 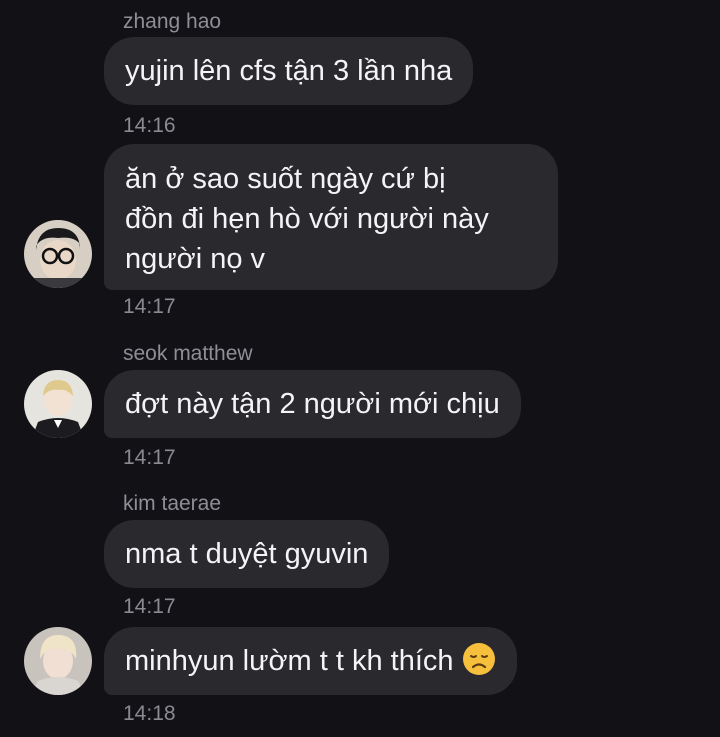 I want to click on message-text: yujin lên cfs tận 3 lần nha, so click(x=289, y=71).